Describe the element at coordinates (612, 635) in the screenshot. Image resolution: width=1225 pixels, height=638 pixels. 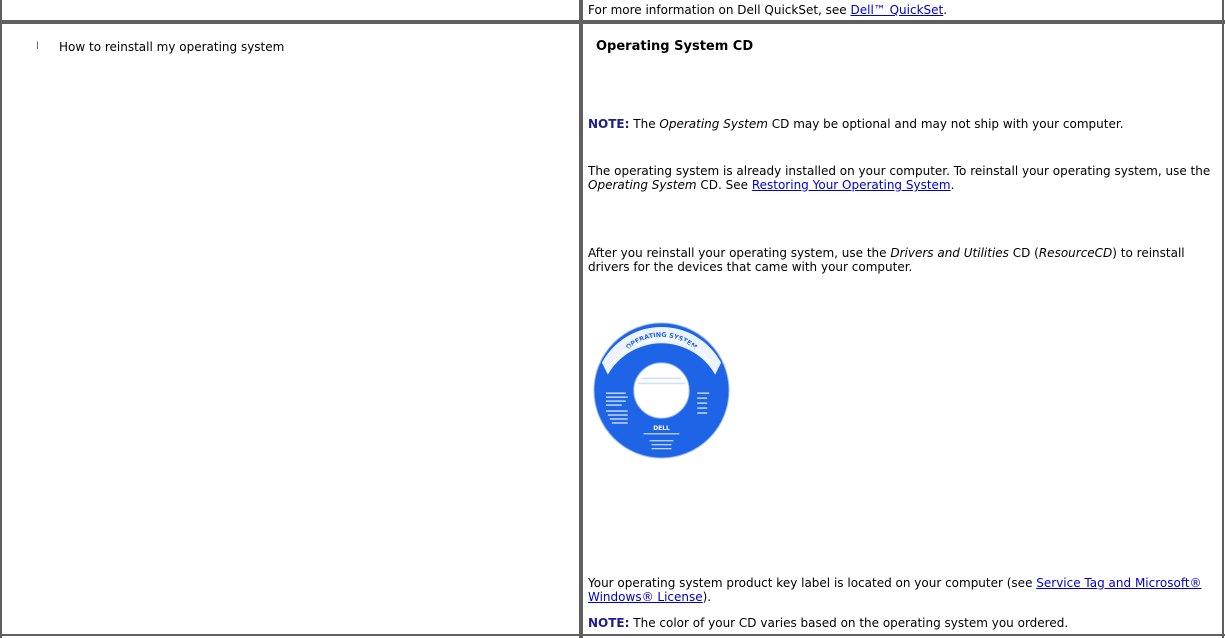
I see `table-border-bottom` at that location.